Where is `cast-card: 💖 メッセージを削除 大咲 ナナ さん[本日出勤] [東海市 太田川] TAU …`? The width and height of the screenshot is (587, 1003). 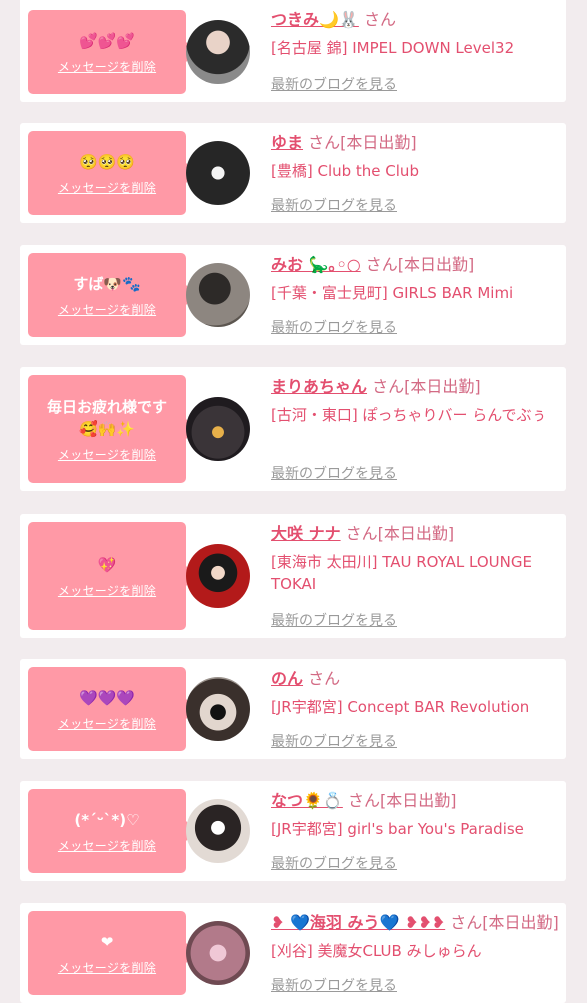 cast-card: 💖 メッセージを削除 大咲 ナナ さん[本日出勤] [東海市 太田川] TAU … is located at coordinates (293, 576).